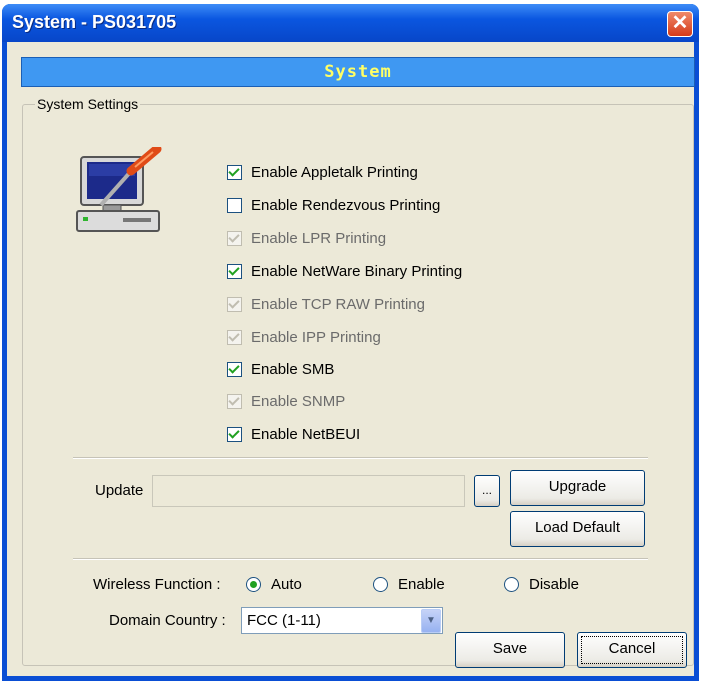 Image resolution: width=706 pixels, height=687 pixels. I want to click on checkbox-label: Enable LPR Printing, so click(319, 238).